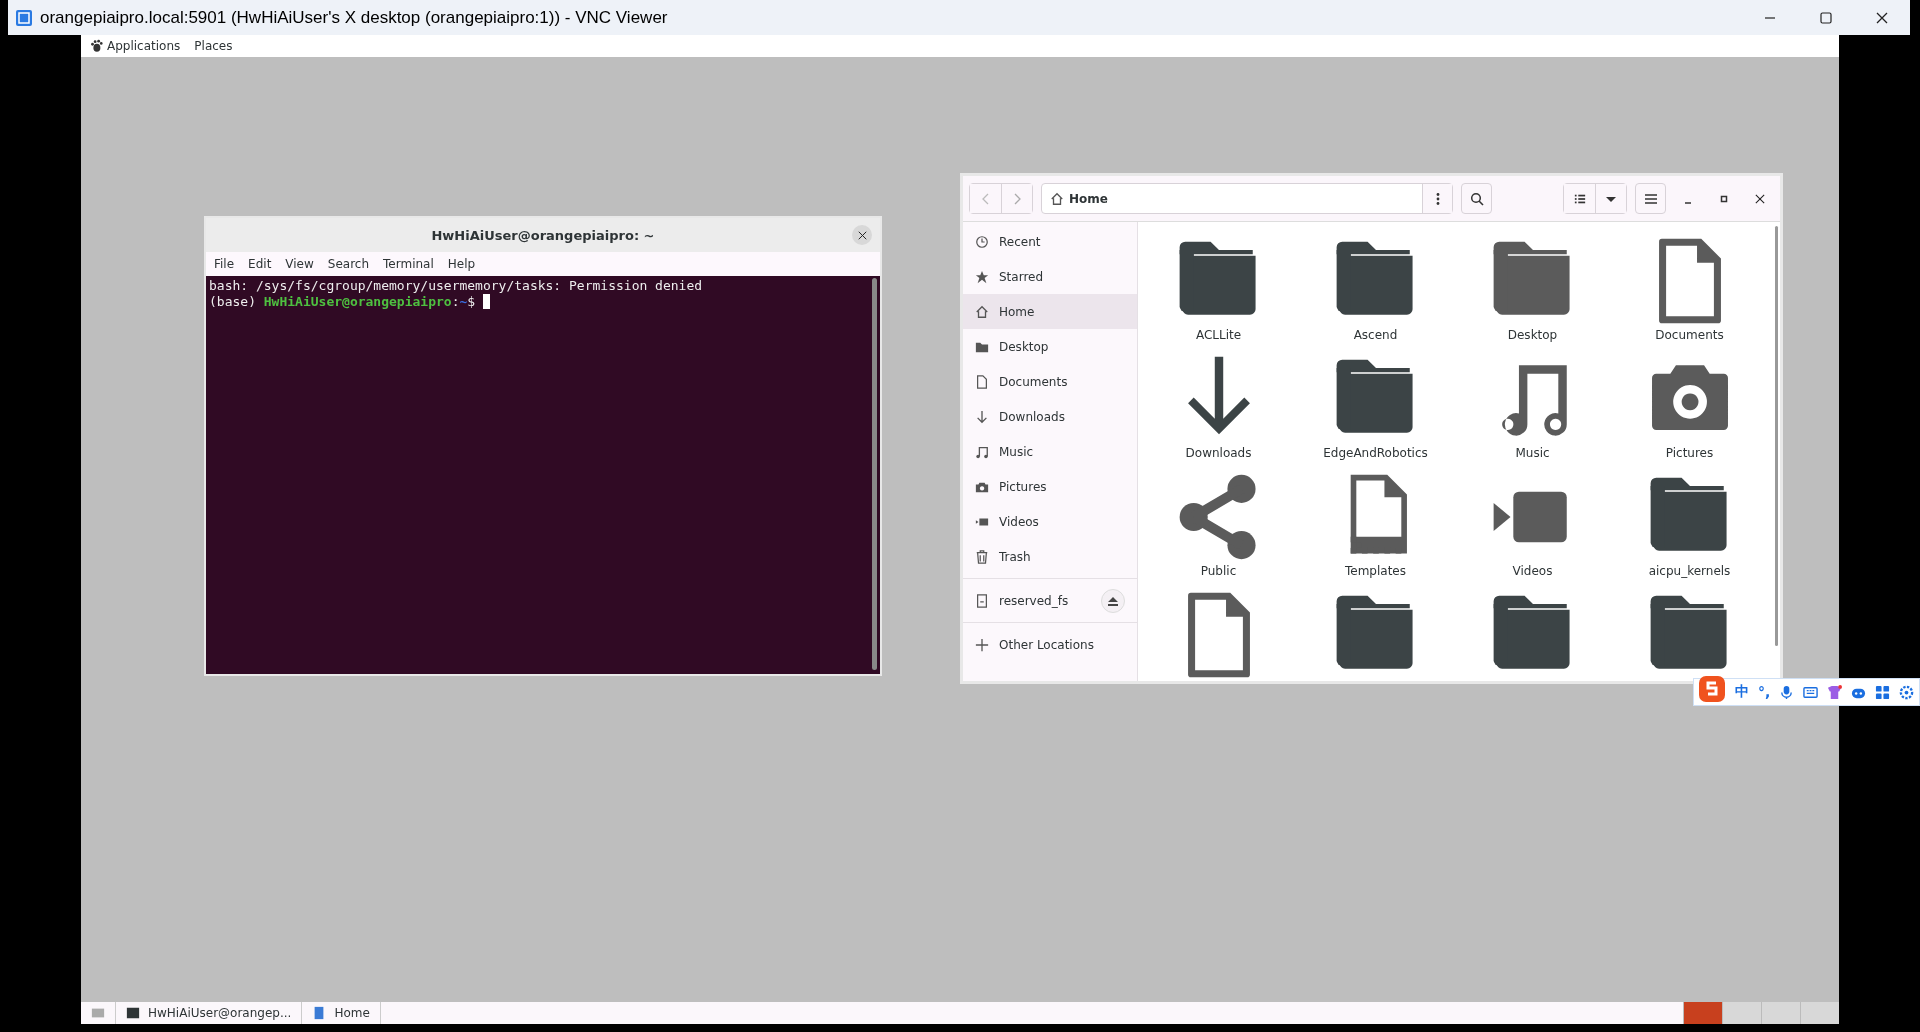 The height and width of the screenshot is (1032, 1920). What do you see at coordinates (543, 235) in the screenshot?
I see `terminal-title: HwHiAiUser@orangepiaipro: ~` at bounding box center [543, 235].